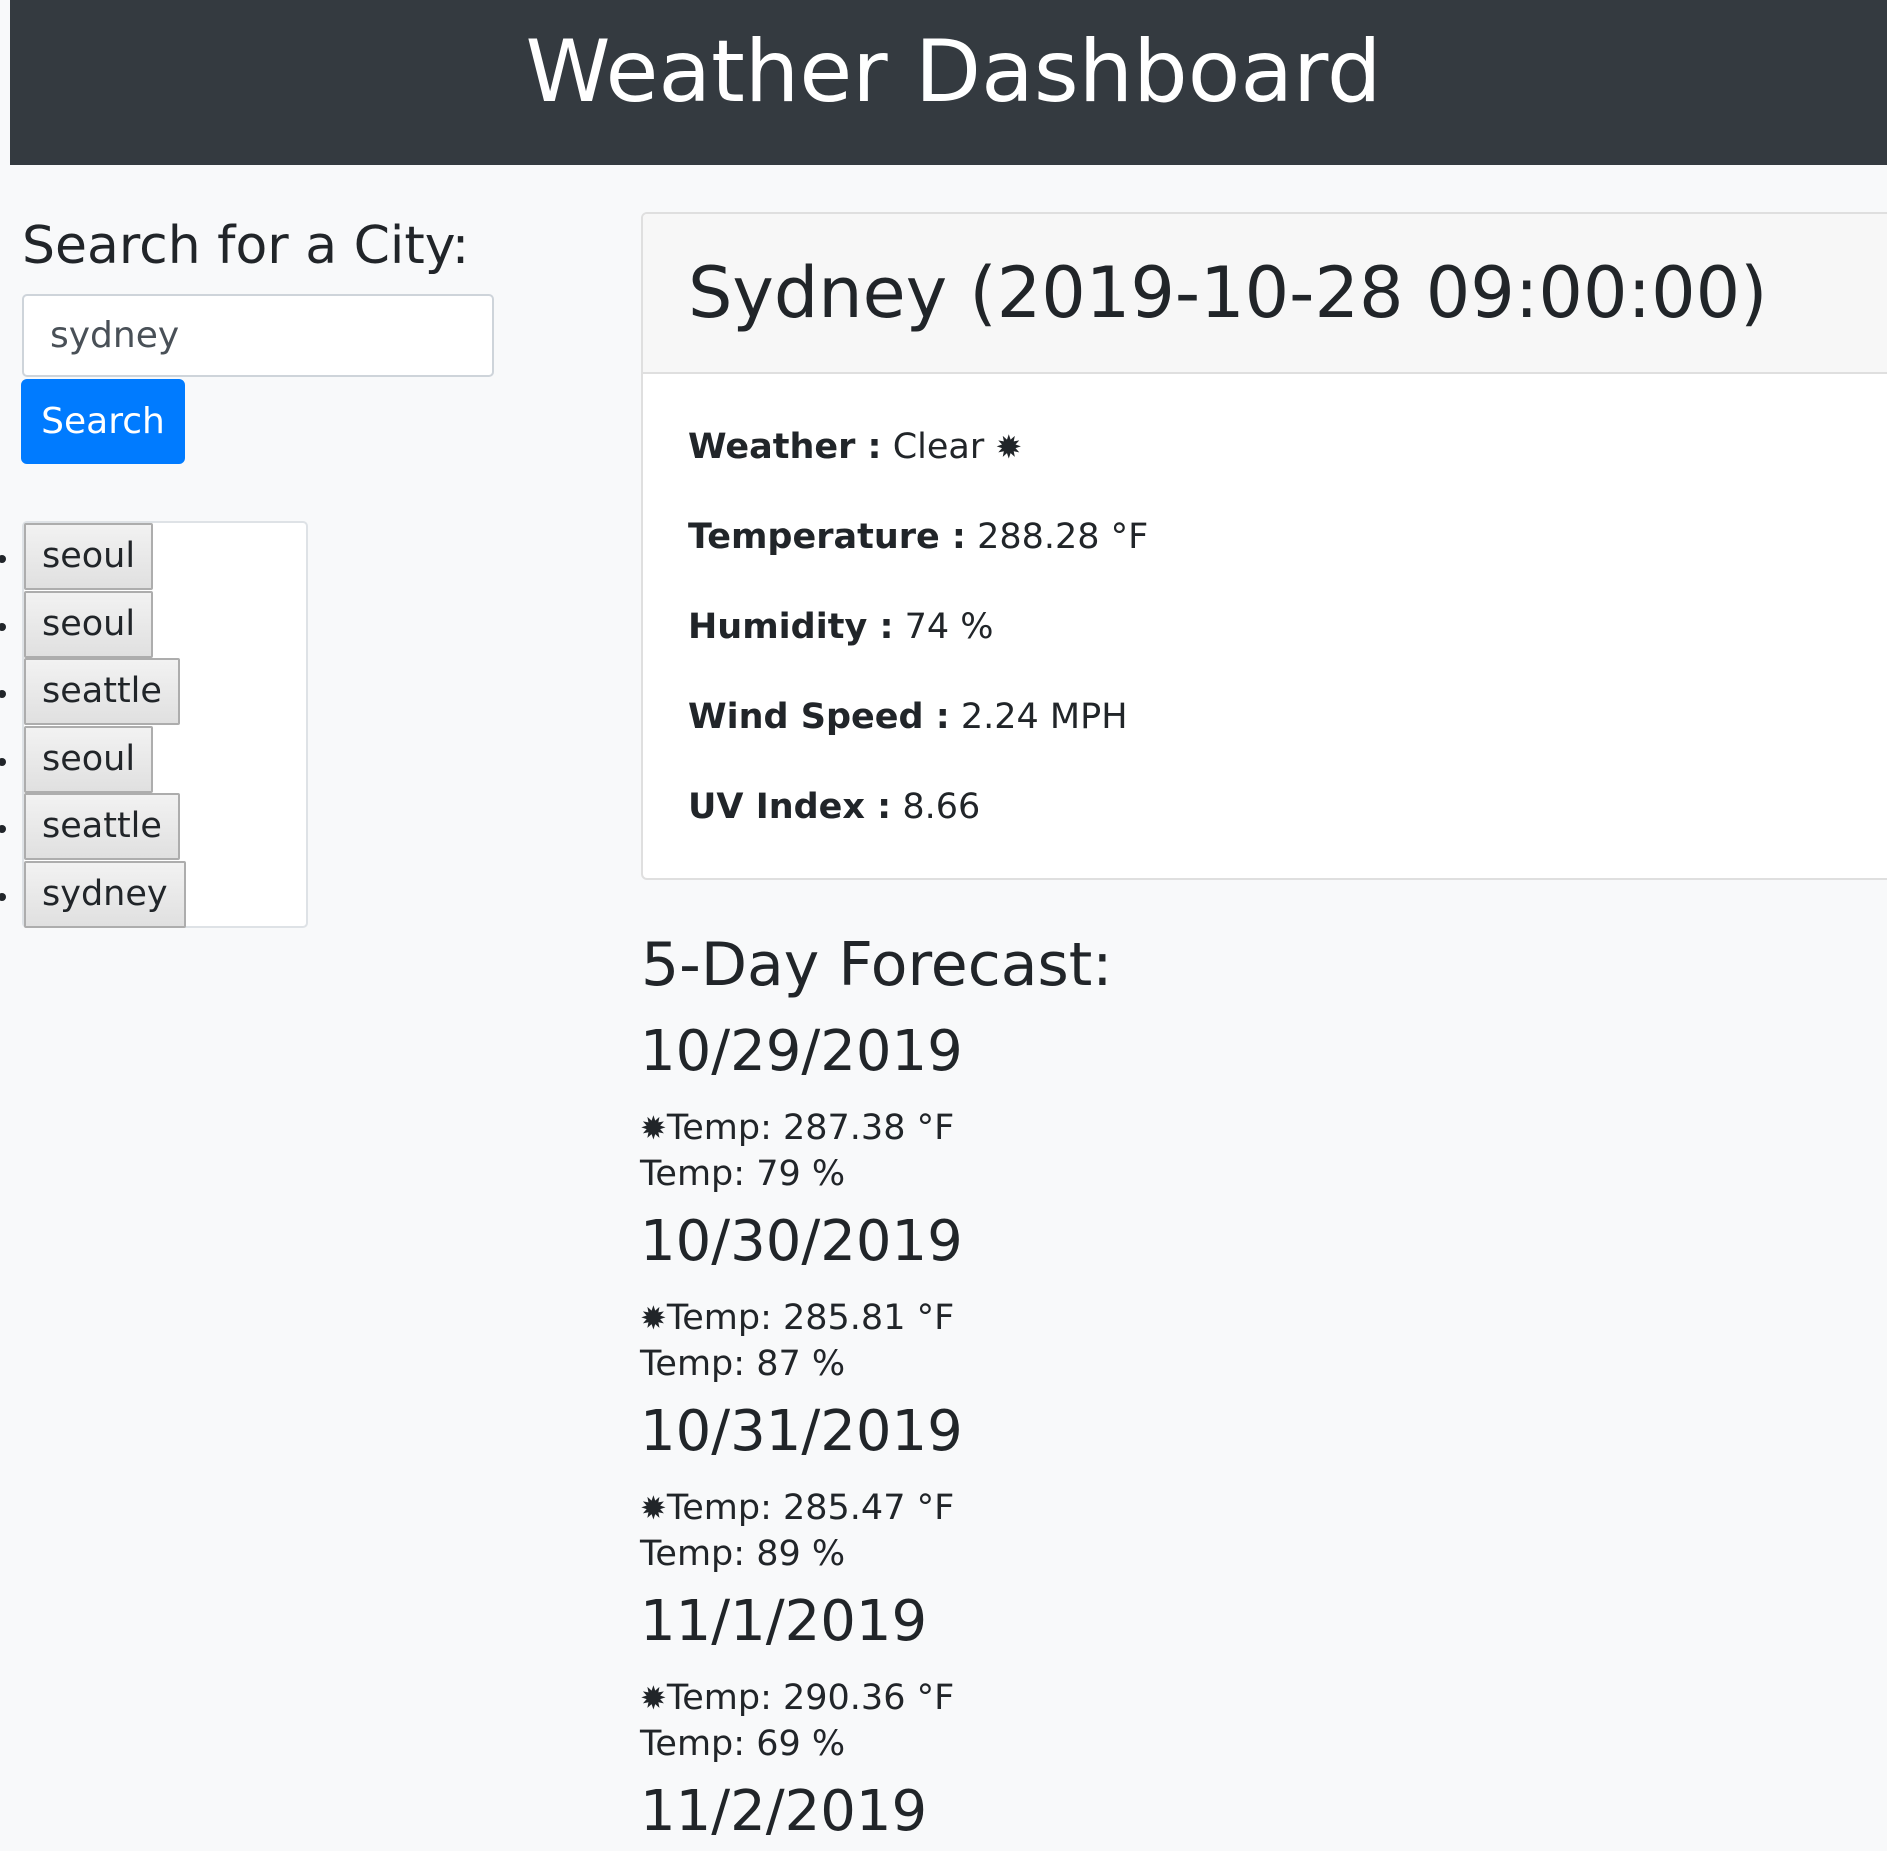 This screenshot has width=1887, height=1851. I want to click on forecast-day: 11/2/2019, so click(990, 1812).